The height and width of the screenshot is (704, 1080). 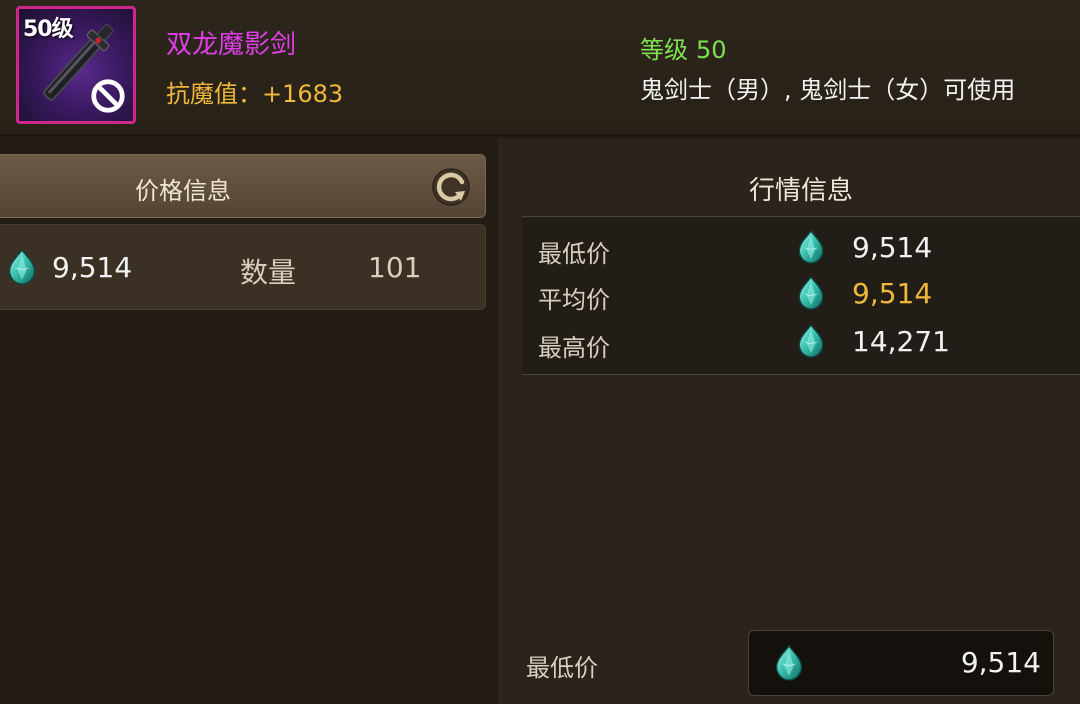 I want to click on market-row-label: 平均价, so click(x=574, y=300).